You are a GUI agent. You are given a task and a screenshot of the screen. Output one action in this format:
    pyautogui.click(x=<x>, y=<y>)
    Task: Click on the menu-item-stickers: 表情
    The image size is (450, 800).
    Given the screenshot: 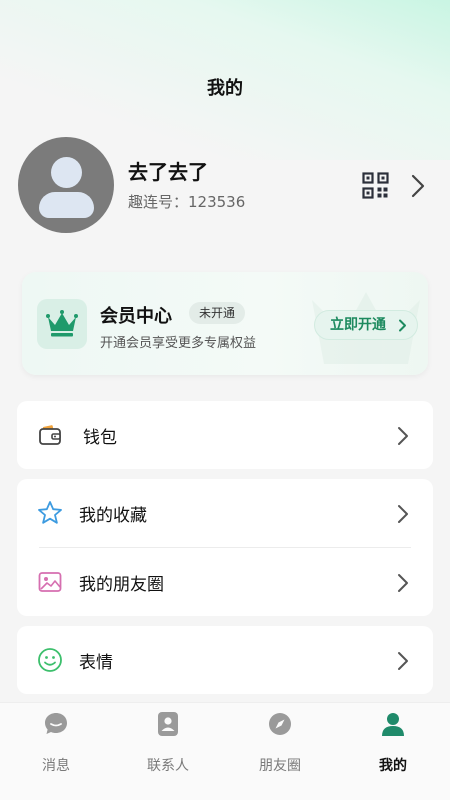 What is the action you would take?
    pyautogui.click(x=225, y=660)
    